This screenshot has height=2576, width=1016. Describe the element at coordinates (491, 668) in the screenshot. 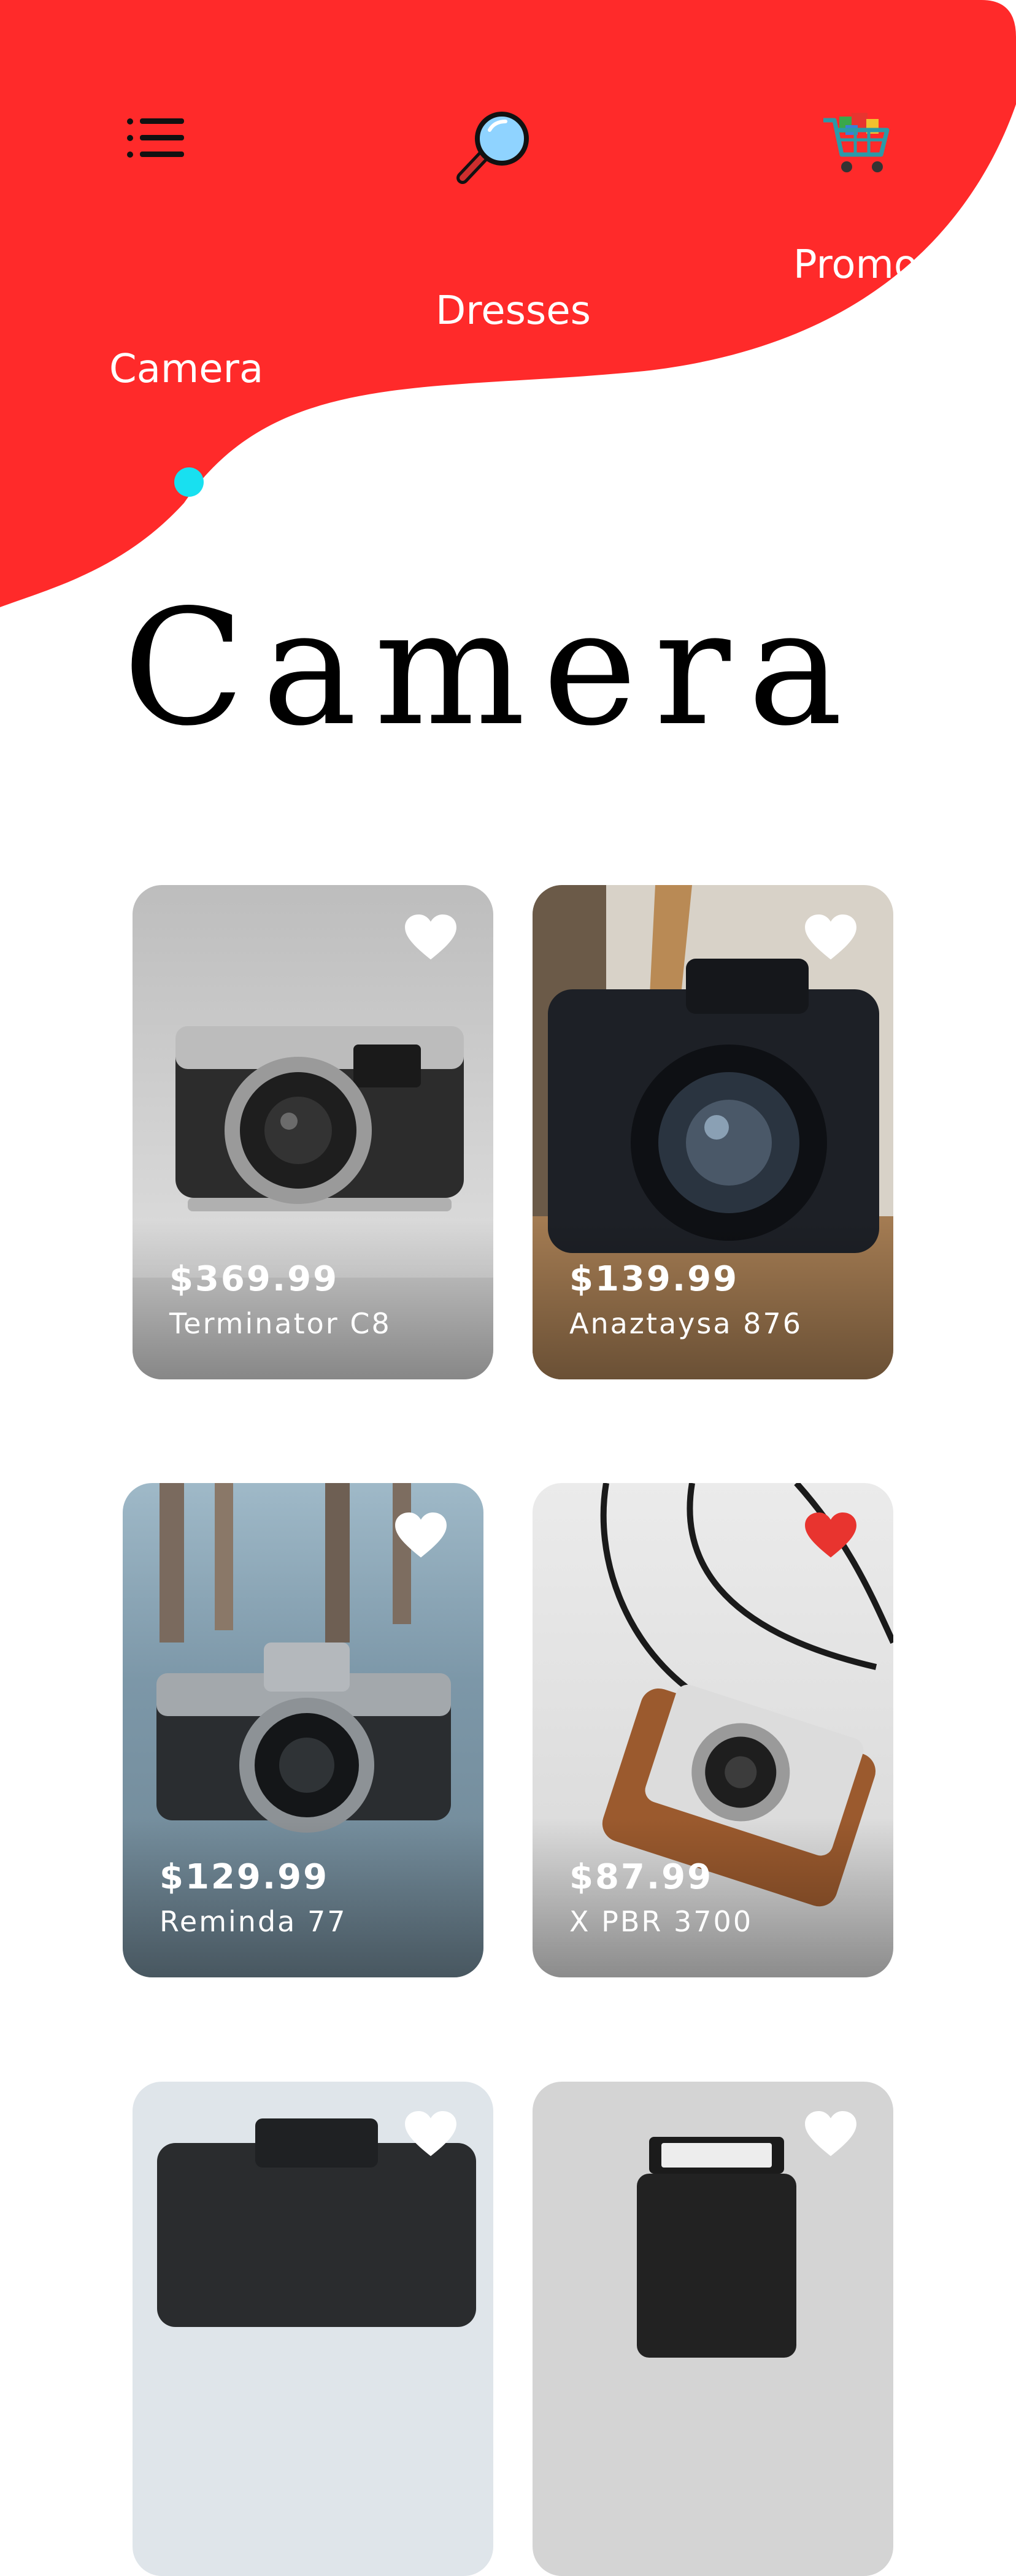

I see `page-title: Camera` at that location.